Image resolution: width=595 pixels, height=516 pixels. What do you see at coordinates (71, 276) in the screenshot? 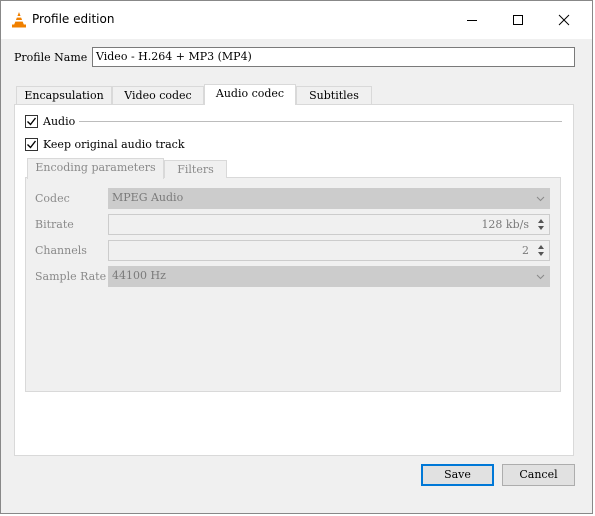
I see `sample-rate-label: Sample Rate` at bounding box center [71, 276].